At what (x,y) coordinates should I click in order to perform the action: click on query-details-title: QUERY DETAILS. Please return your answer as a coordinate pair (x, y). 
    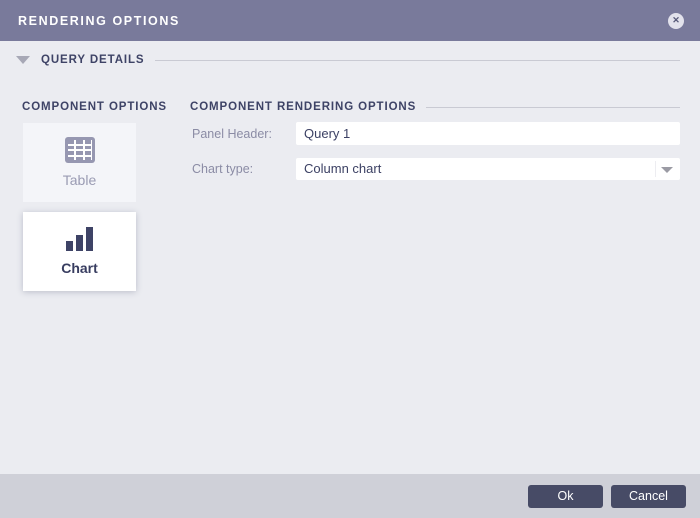
    Looking at the image, I should click on (93, 60).